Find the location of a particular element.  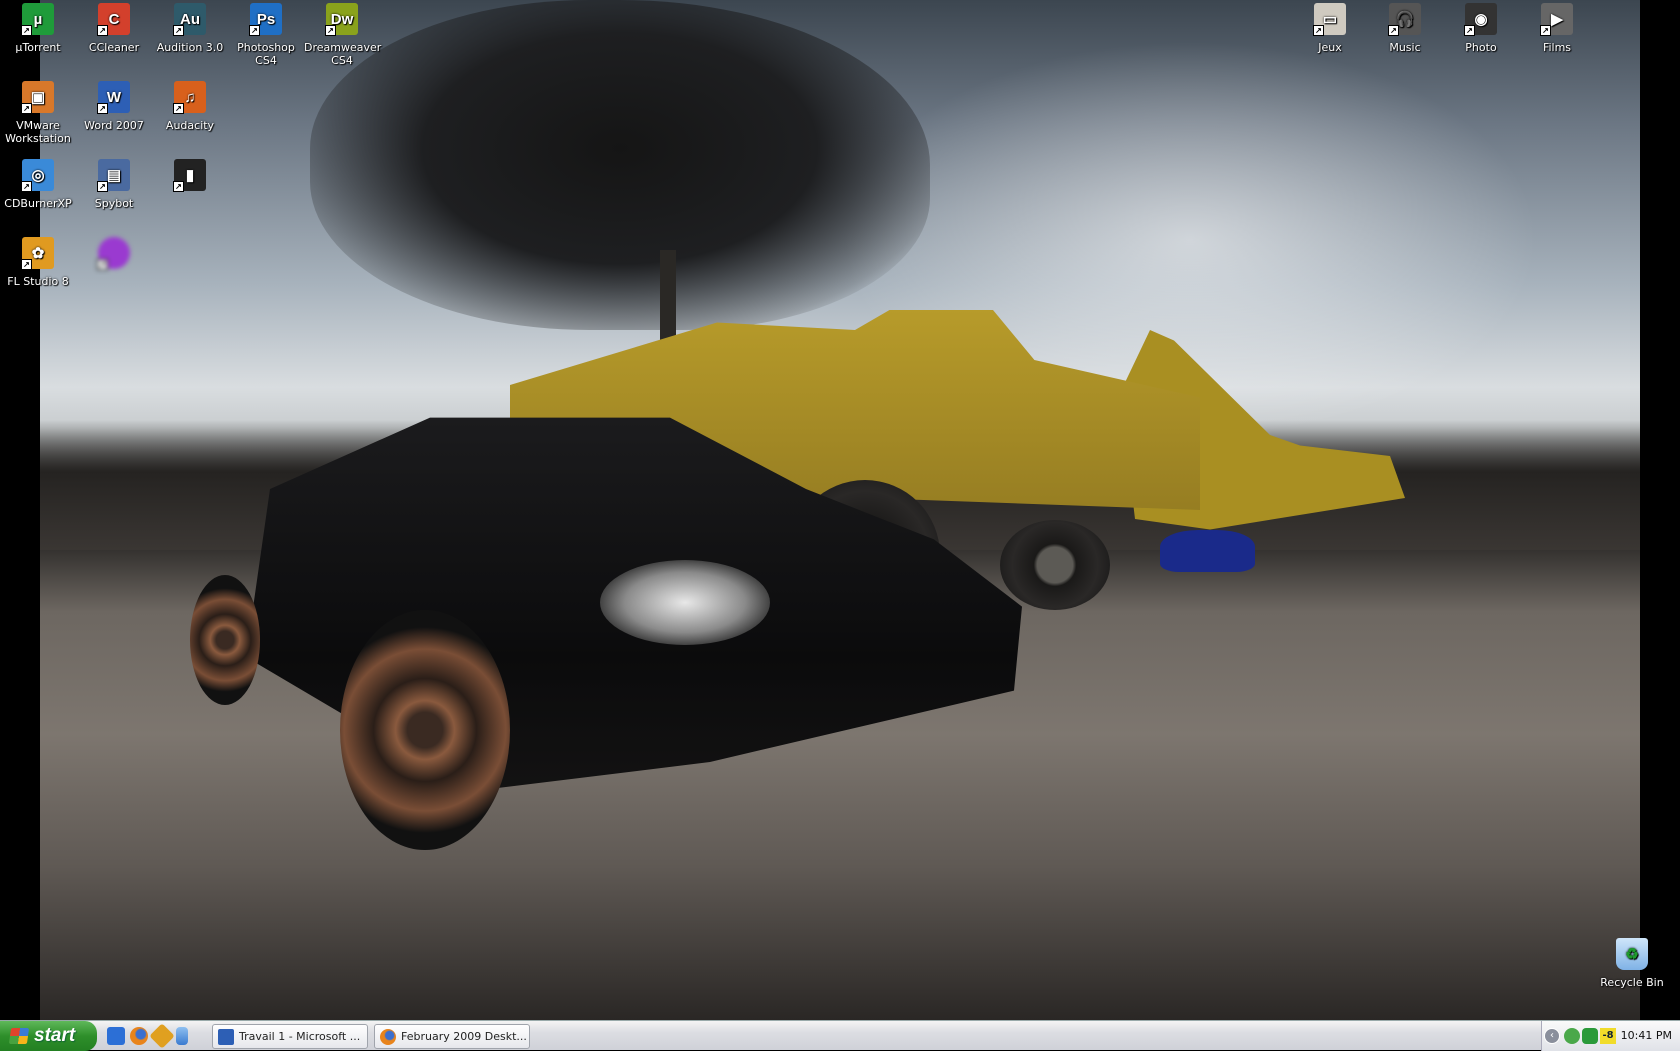

desktop-shortcut-vmware: ▣ ↗ VMware Workstation is located at coordinates (38, 113).